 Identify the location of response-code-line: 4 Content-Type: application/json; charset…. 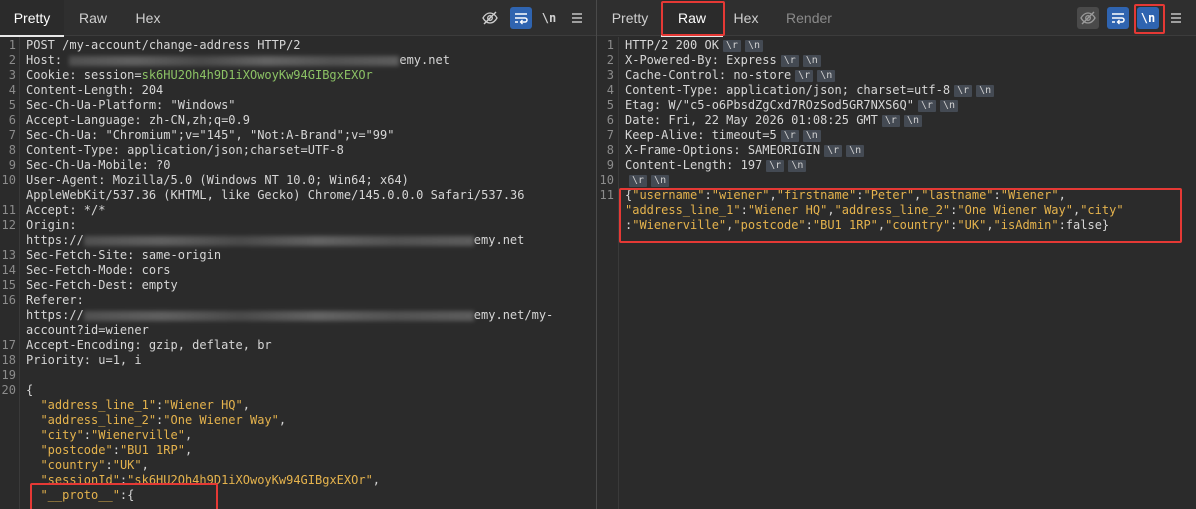
(896, 90).